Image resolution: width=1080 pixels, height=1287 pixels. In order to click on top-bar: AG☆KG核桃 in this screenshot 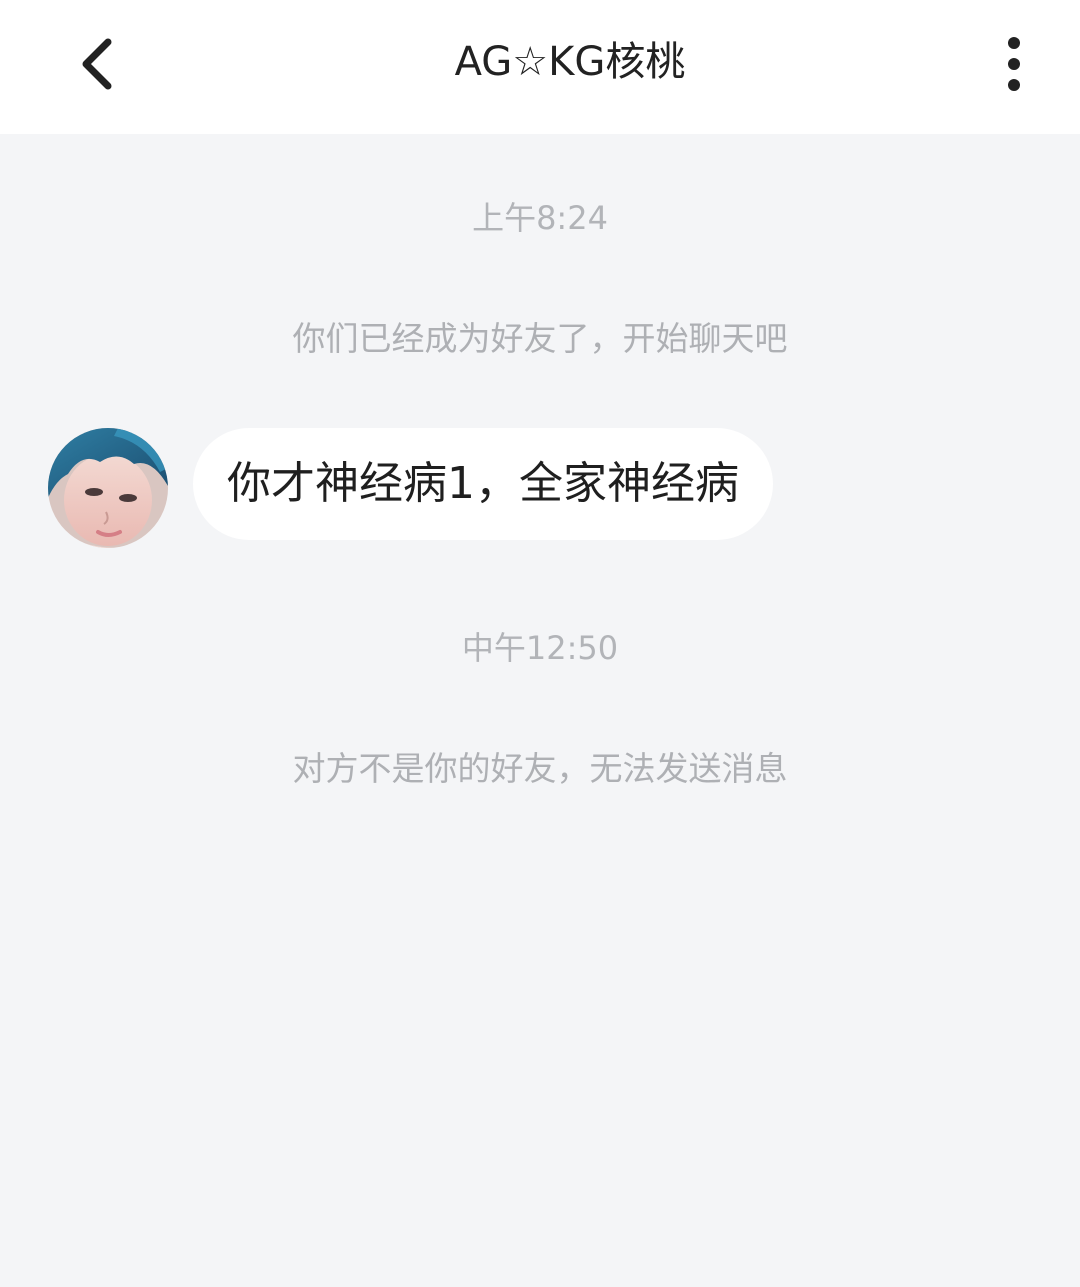, I will do `click(540, 67)`.